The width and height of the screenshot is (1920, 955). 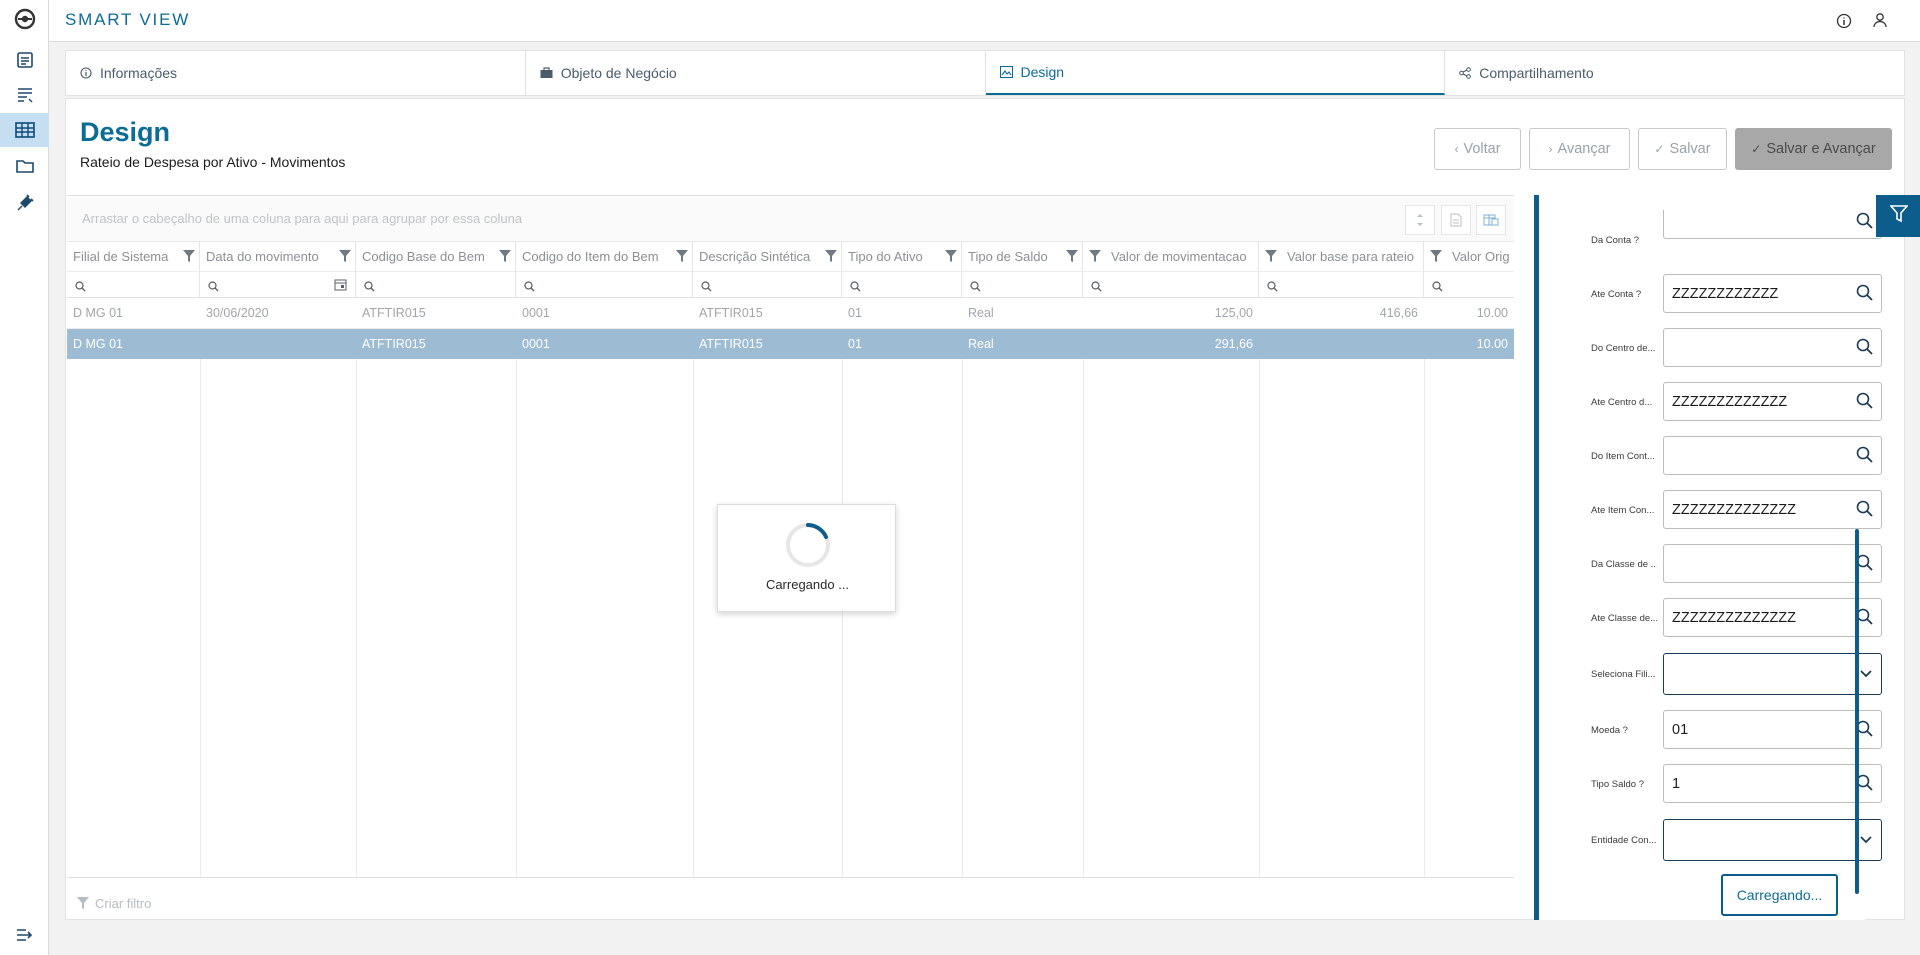 I want to click on logo-icon, so click(x=24, y=19).